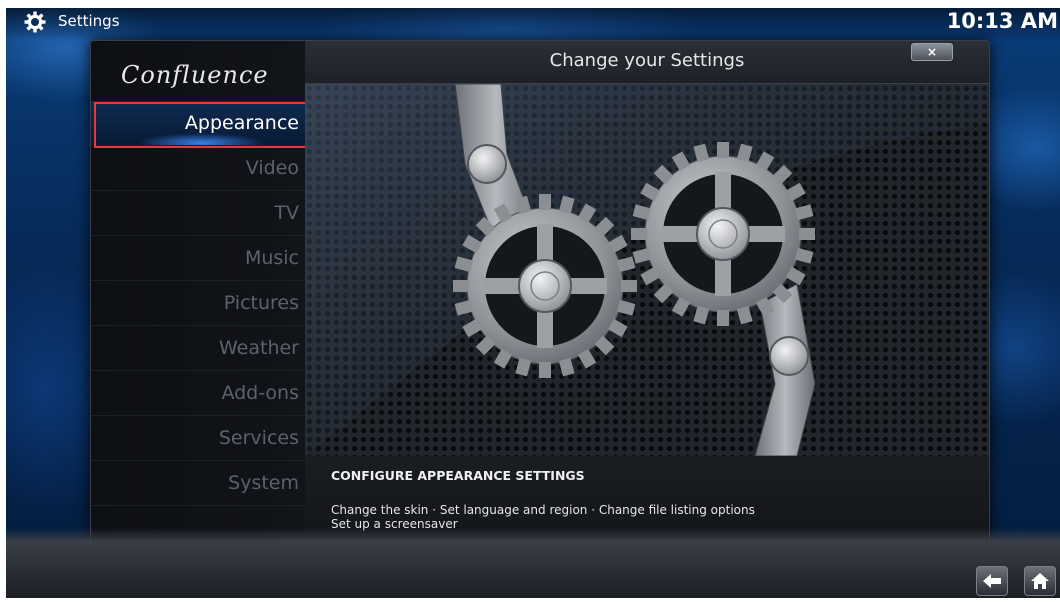 This screenshot has height=602, width=1060. I want to click on content-header: Change your Settings ×, so click(647, 62).